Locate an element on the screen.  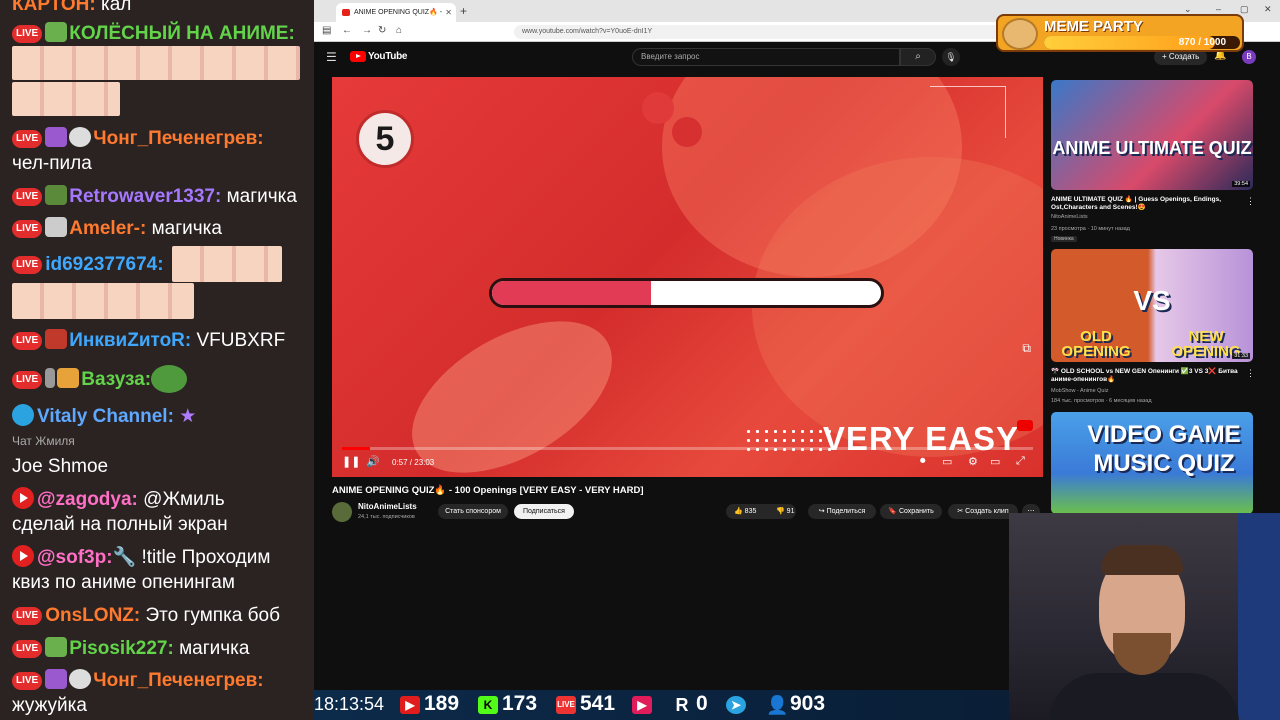
dice-emote-icon is located at coordinates (56, 137).